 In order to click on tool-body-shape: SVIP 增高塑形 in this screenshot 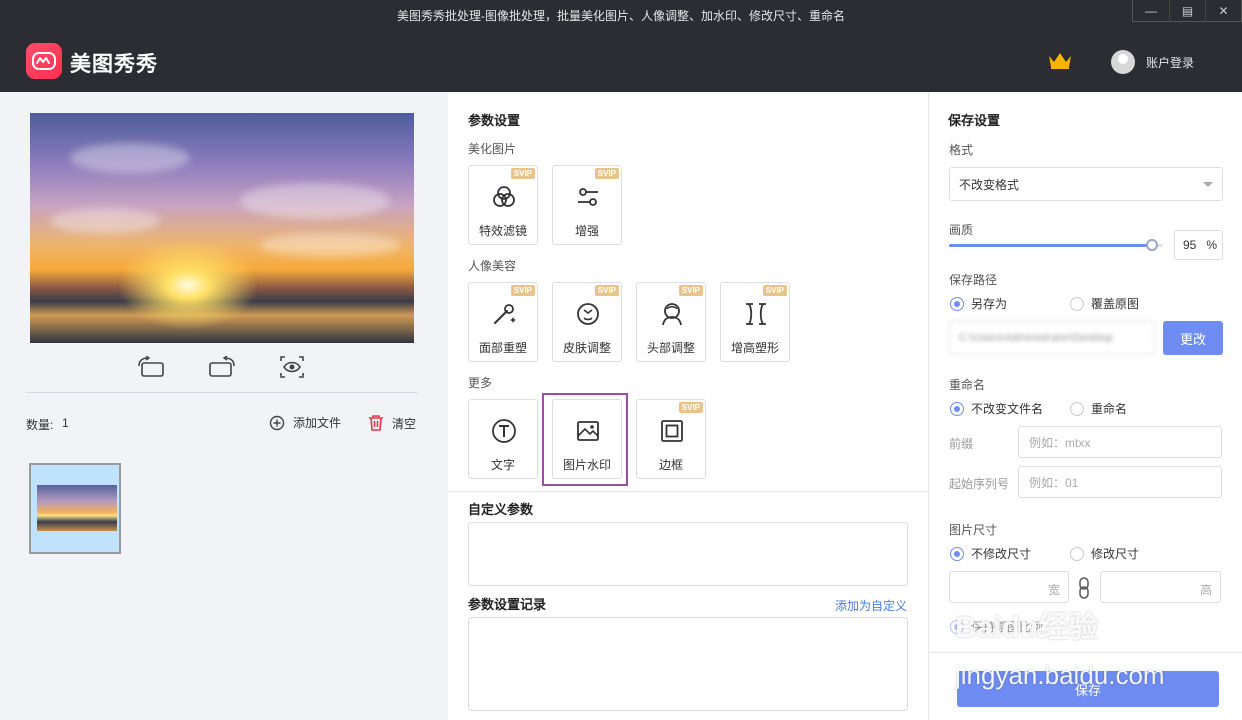, I will do `click(755, 322)`.